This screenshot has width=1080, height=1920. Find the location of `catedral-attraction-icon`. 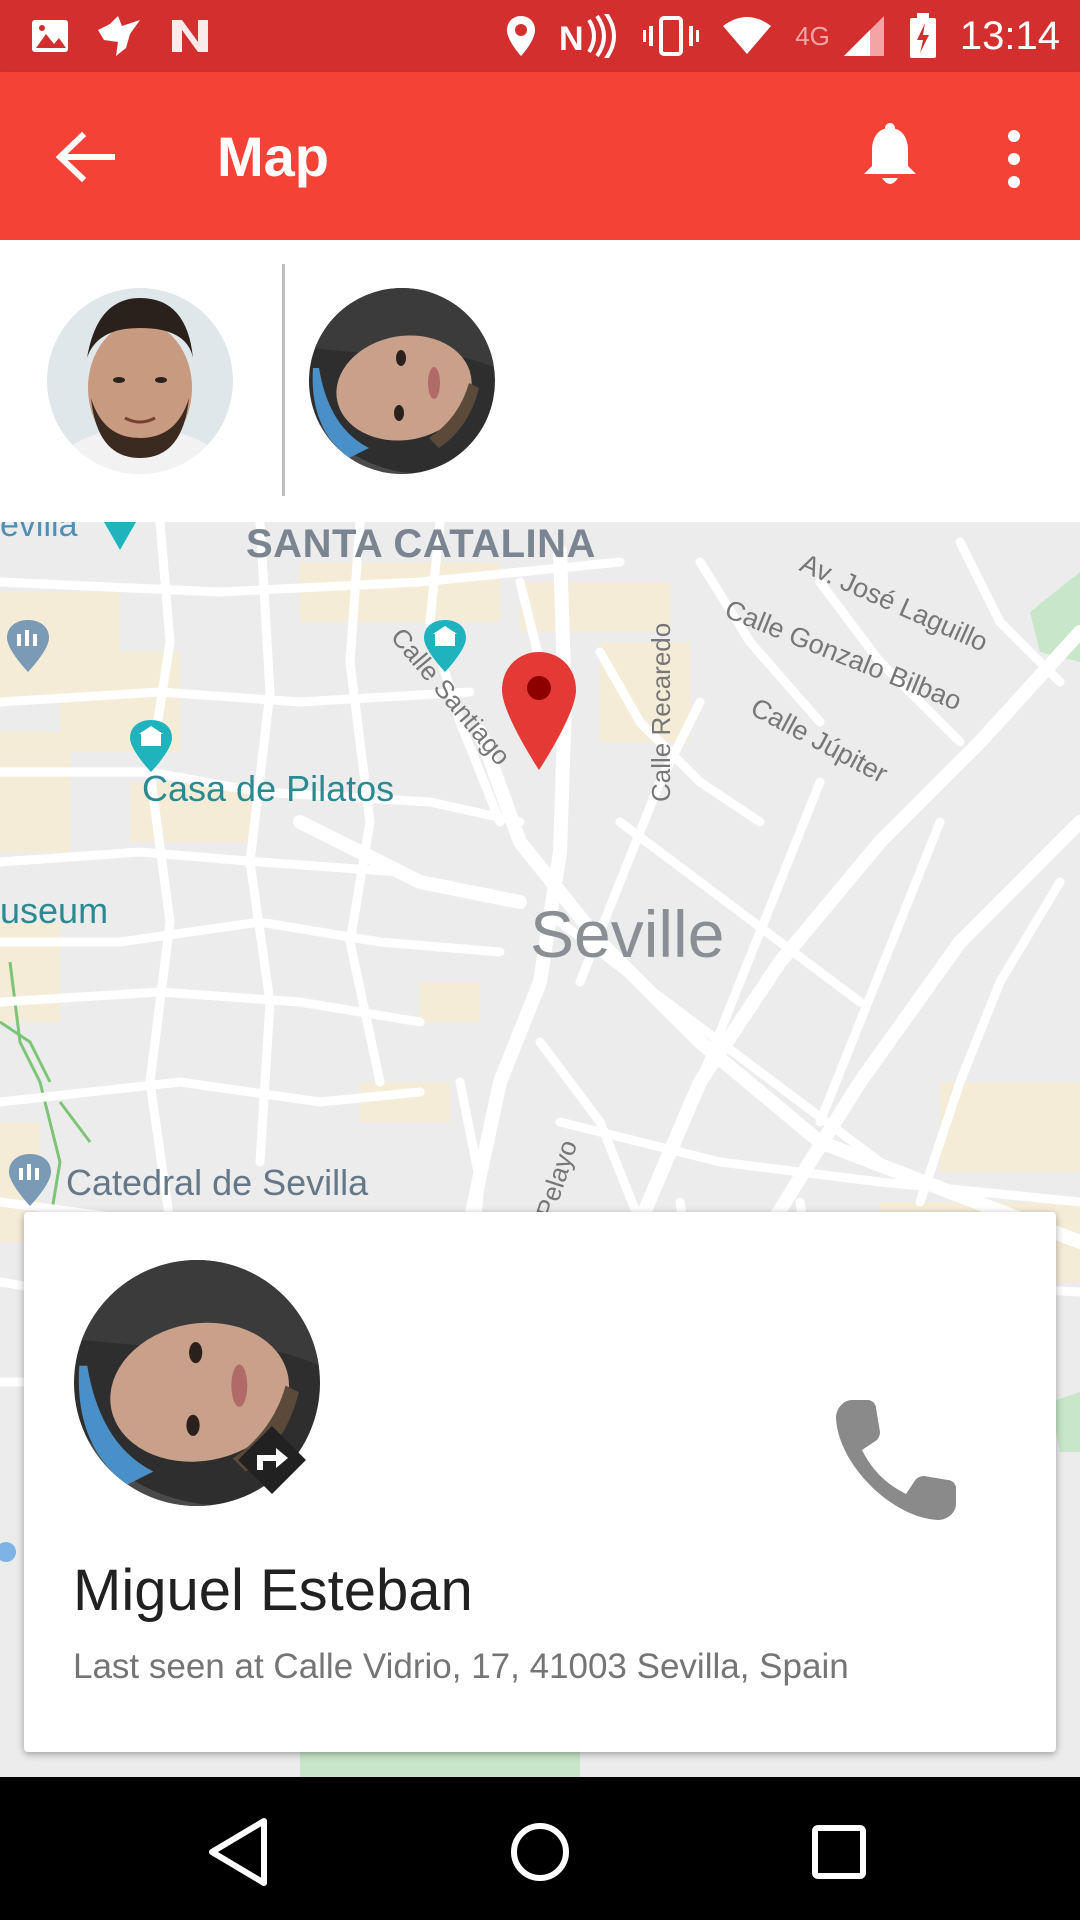

catedral-attraction-icon is located at coordinates (30, 1180).